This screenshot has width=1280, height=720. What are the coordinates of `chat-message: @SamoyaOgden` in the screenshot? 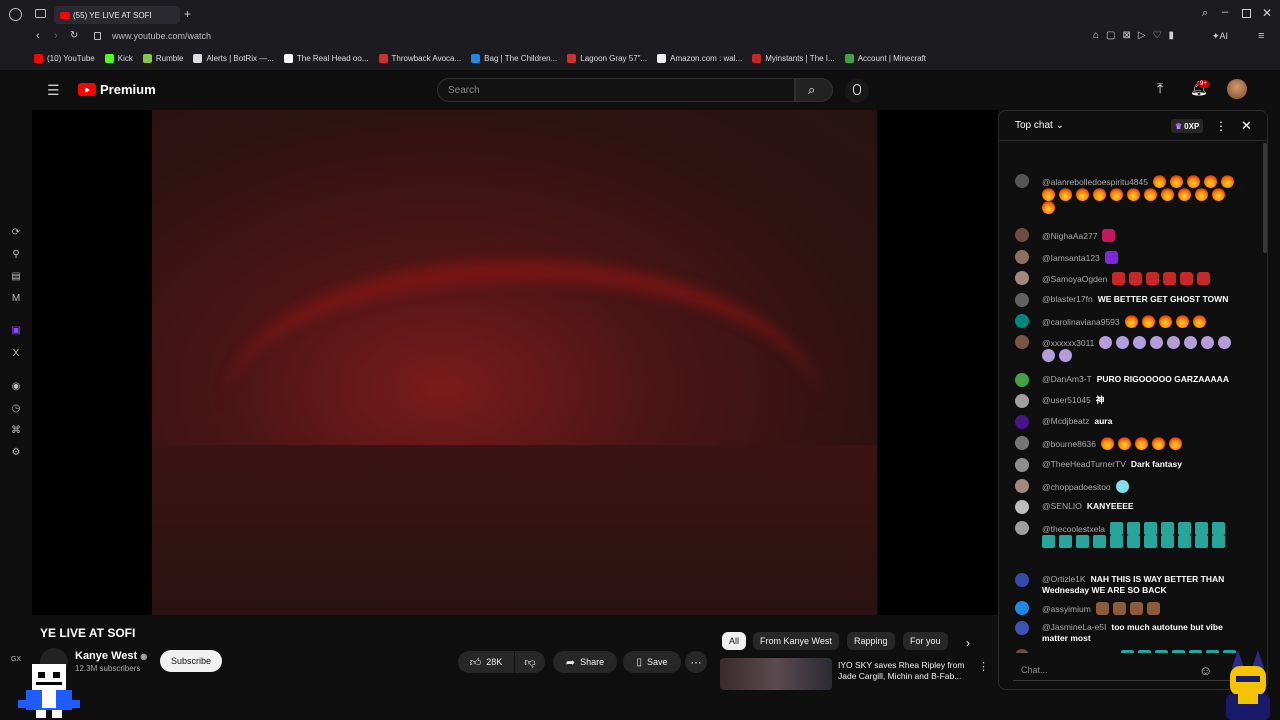 It's located at (1129, 278).